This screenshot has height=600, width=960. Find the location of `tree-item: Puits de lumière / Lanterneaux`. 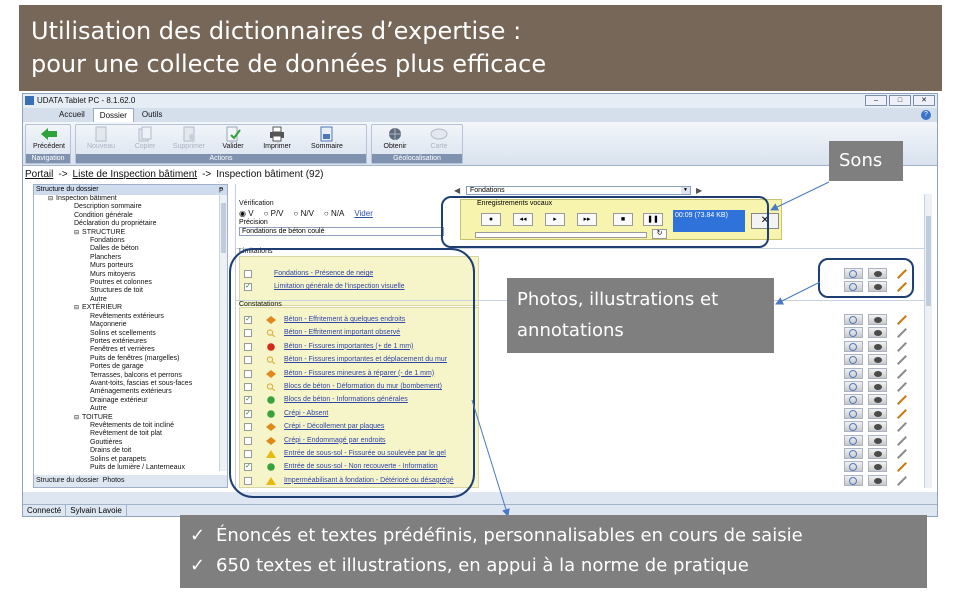

tree-item: Puits de lumière / Lanterneaux is located at coordinates (127, 467).